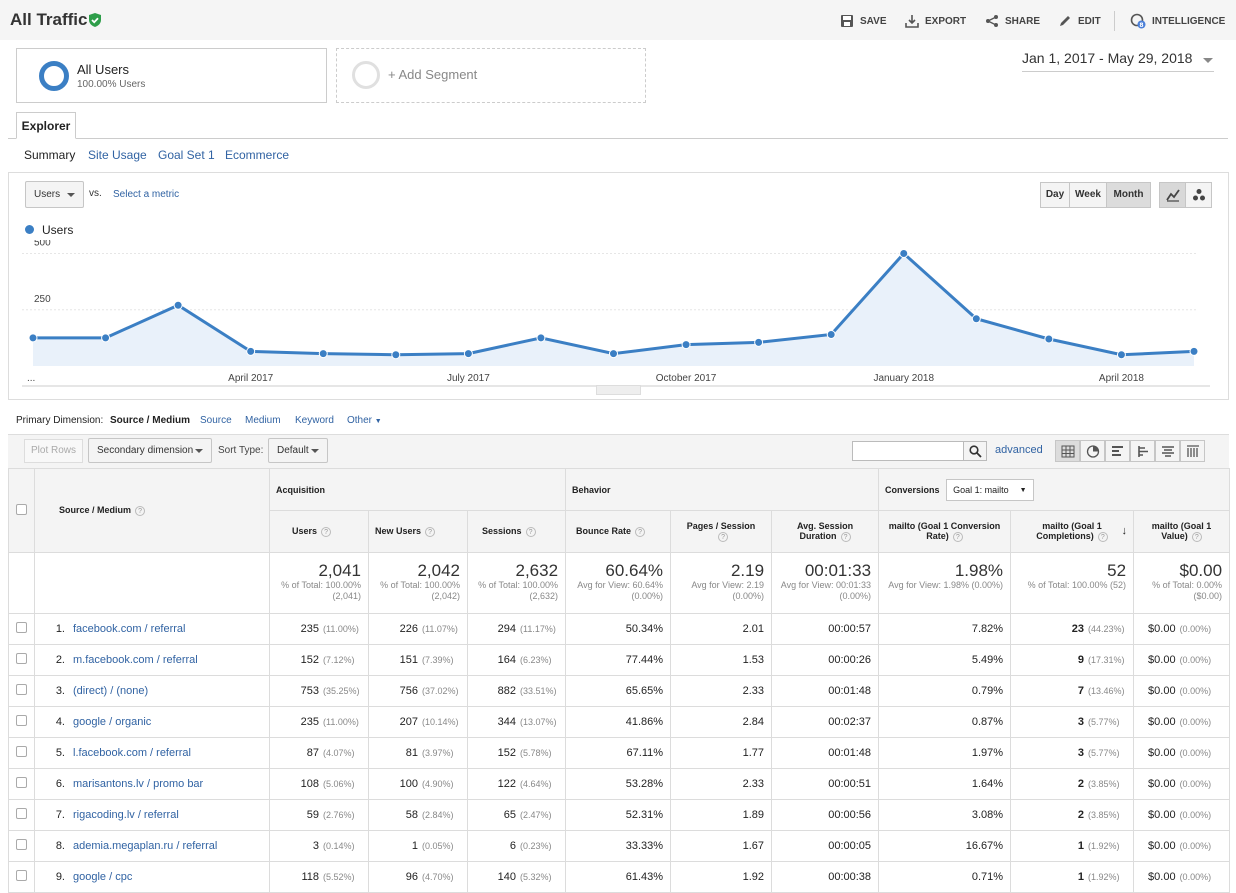 The height and width of the screenshot is (893, 1236). I want to click on goal-value-value: $0.00, so click(1162, 784).